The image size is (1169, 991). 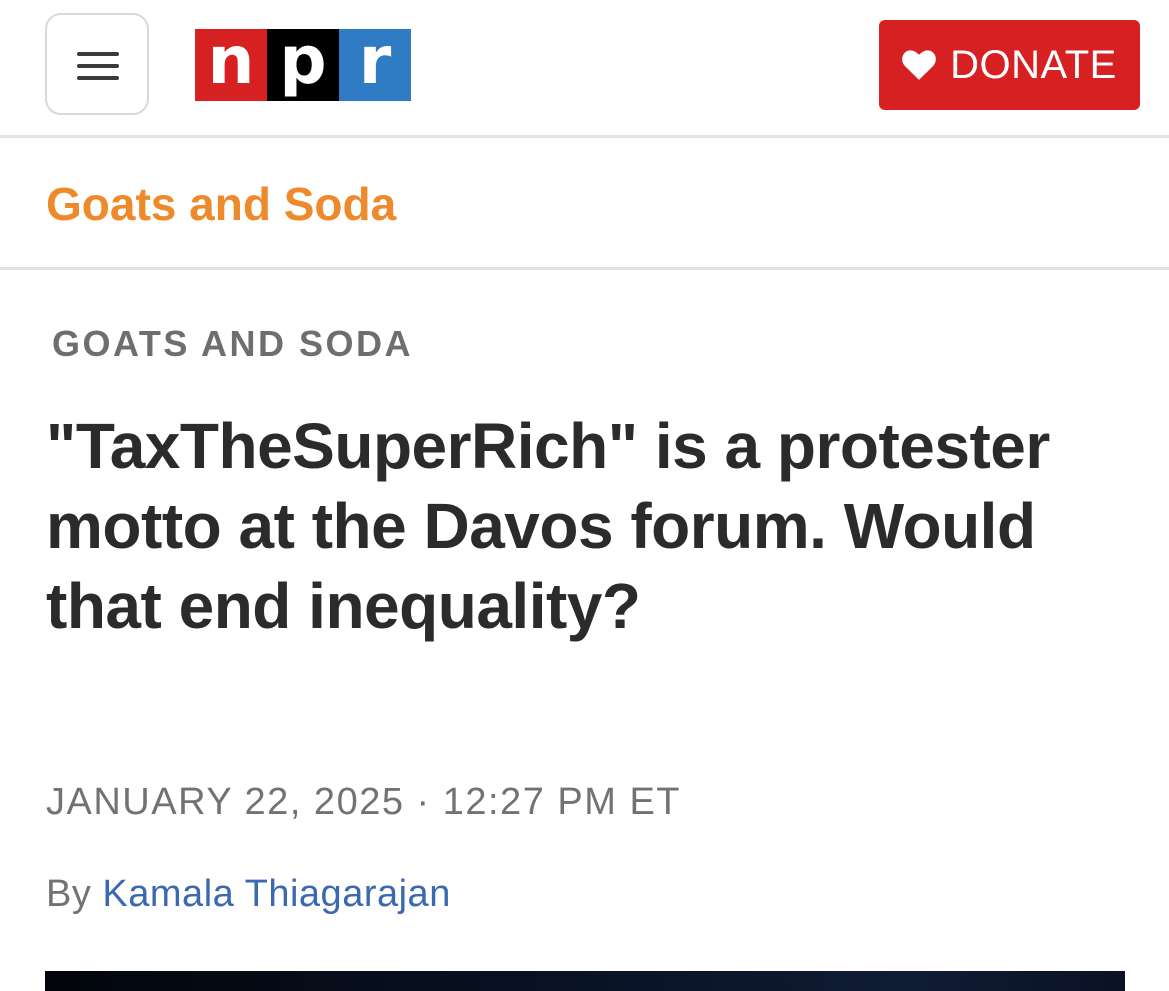 What do you see at coordinates (585, 981) in the screenshot?
I see `hero-image` at bounding box center [585, 981].